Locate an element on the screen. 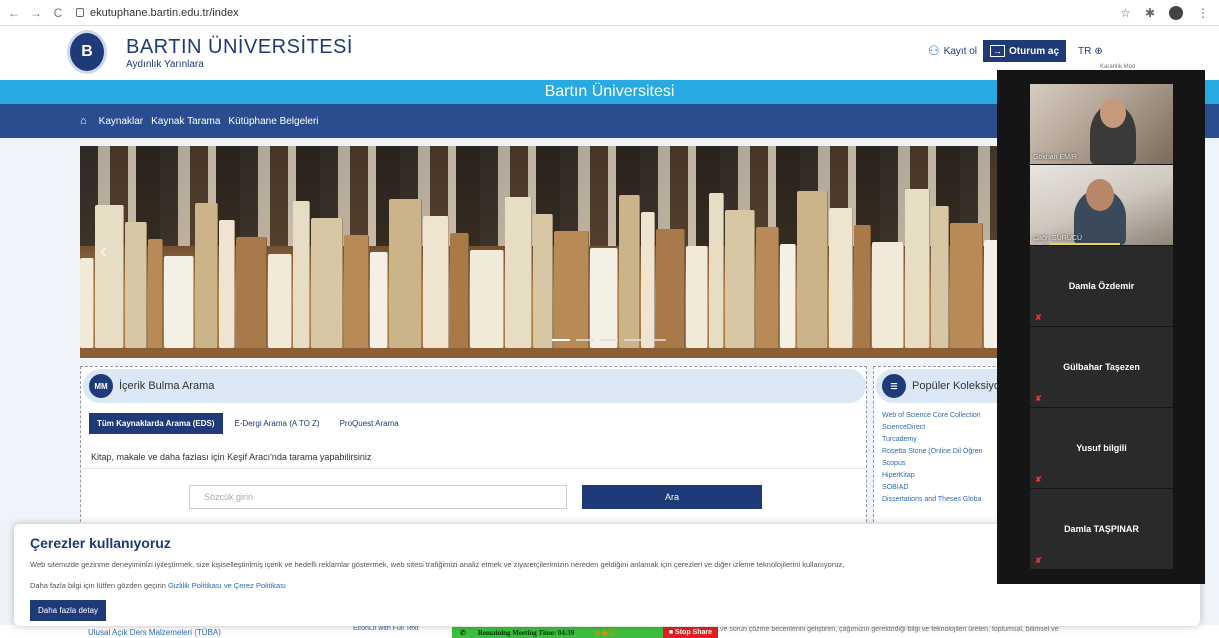 Image resolution: width=1219 pixels, height=638 pixels. participant-tile: Gülbahar Taşezen ✘ is located at coordinates (1101, 367).